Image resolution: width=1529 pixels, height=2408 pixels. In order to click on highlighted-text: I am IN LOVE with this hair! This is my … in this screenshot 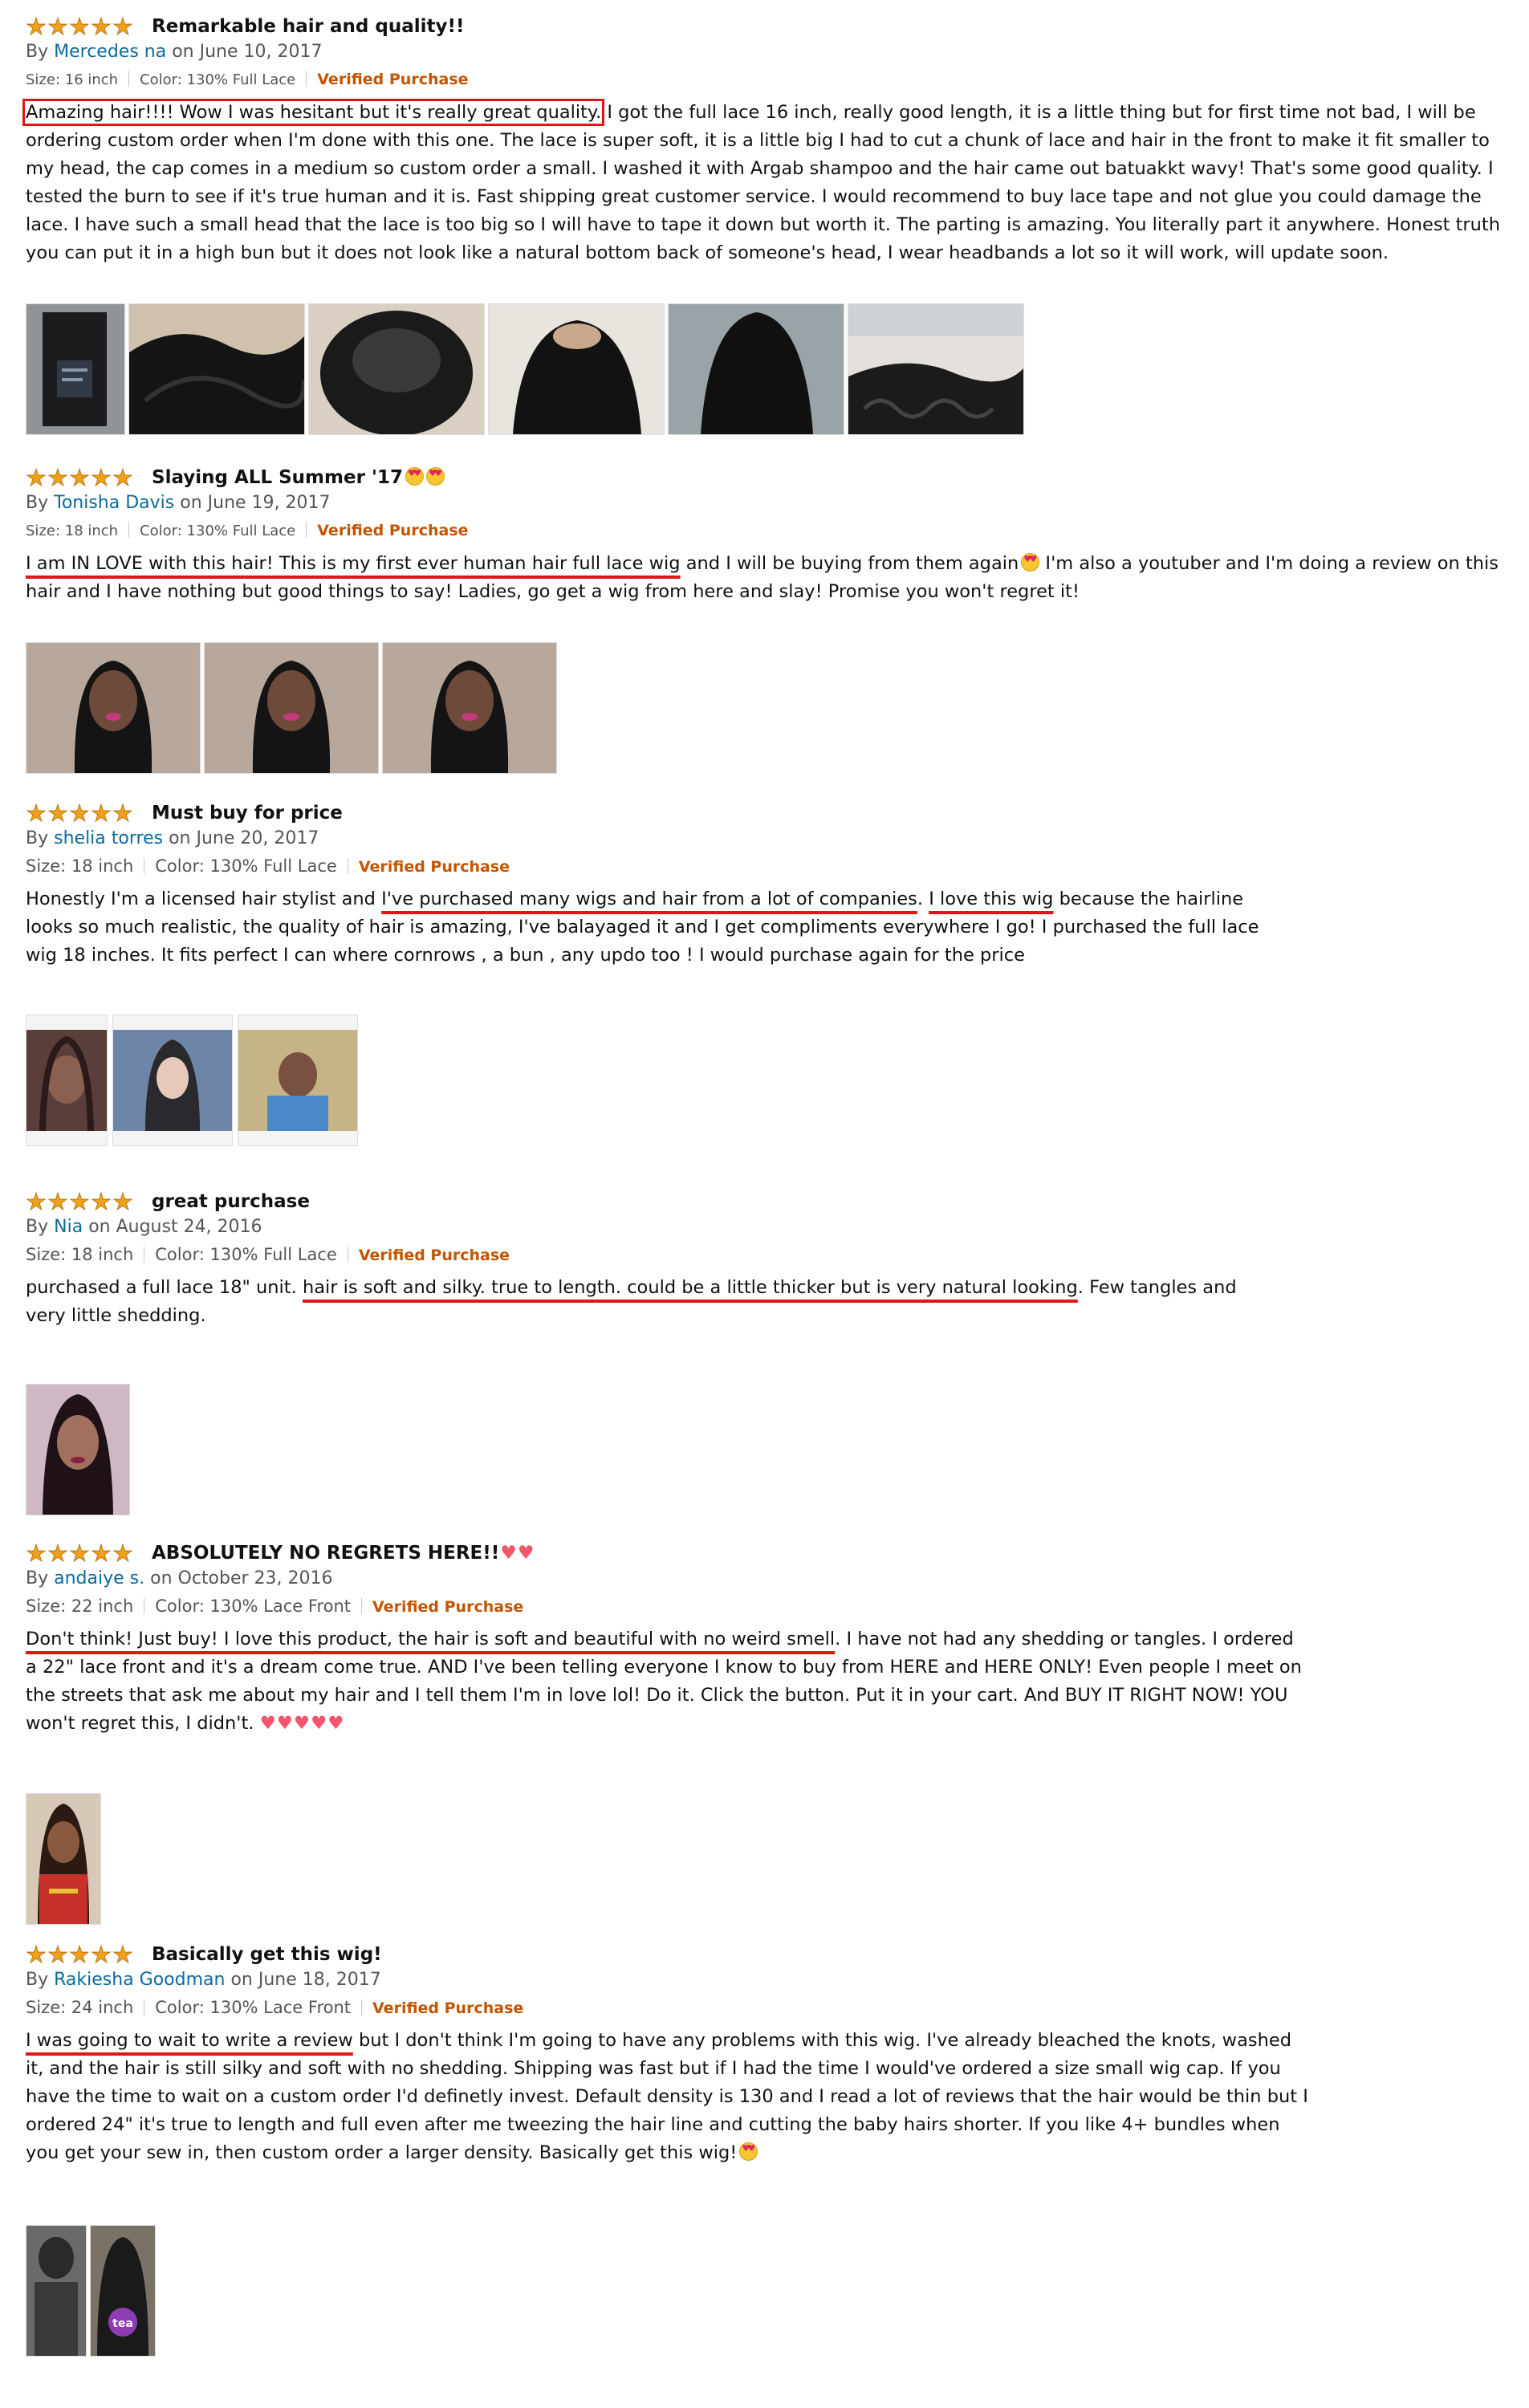, I will do `click(353, 563)`.